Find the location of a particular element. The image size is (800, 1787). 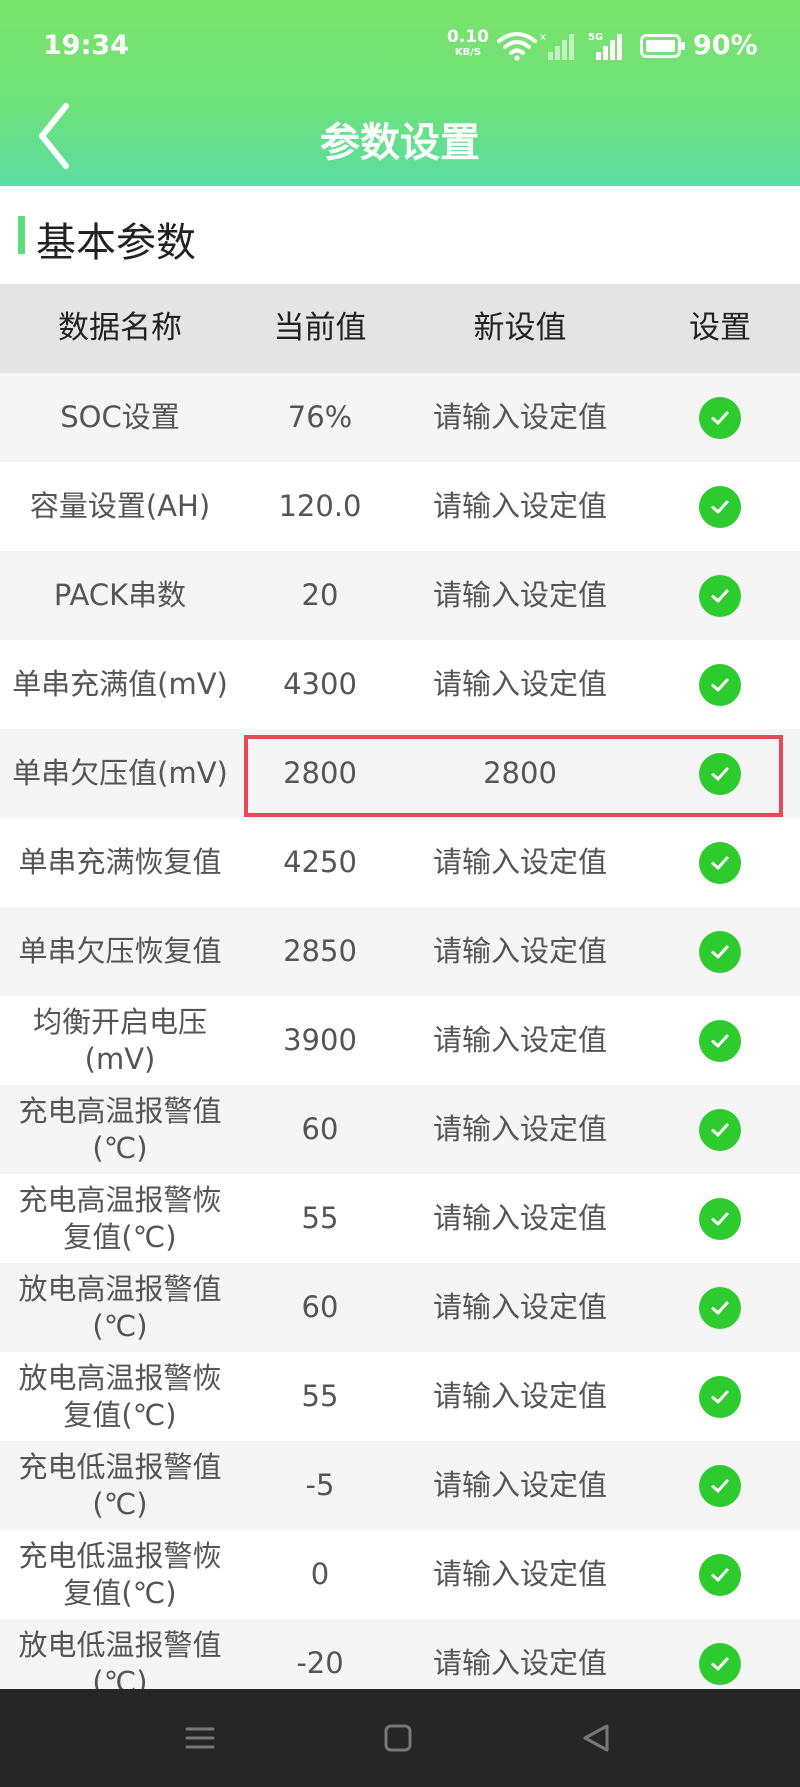

param-name: 均衡开启电压(mV) is located at coordinates (119, 1040).